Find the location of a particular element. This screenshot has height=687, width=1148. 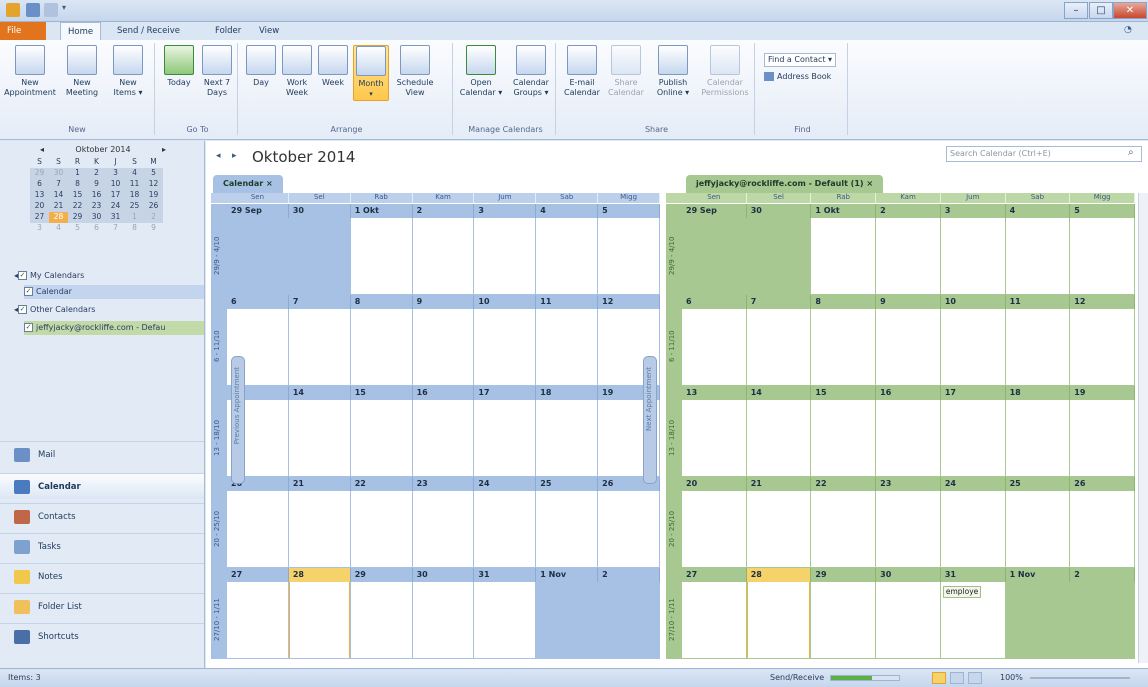

email-calendar-button: E-mail Calendar is located at coordinates (582, 71).